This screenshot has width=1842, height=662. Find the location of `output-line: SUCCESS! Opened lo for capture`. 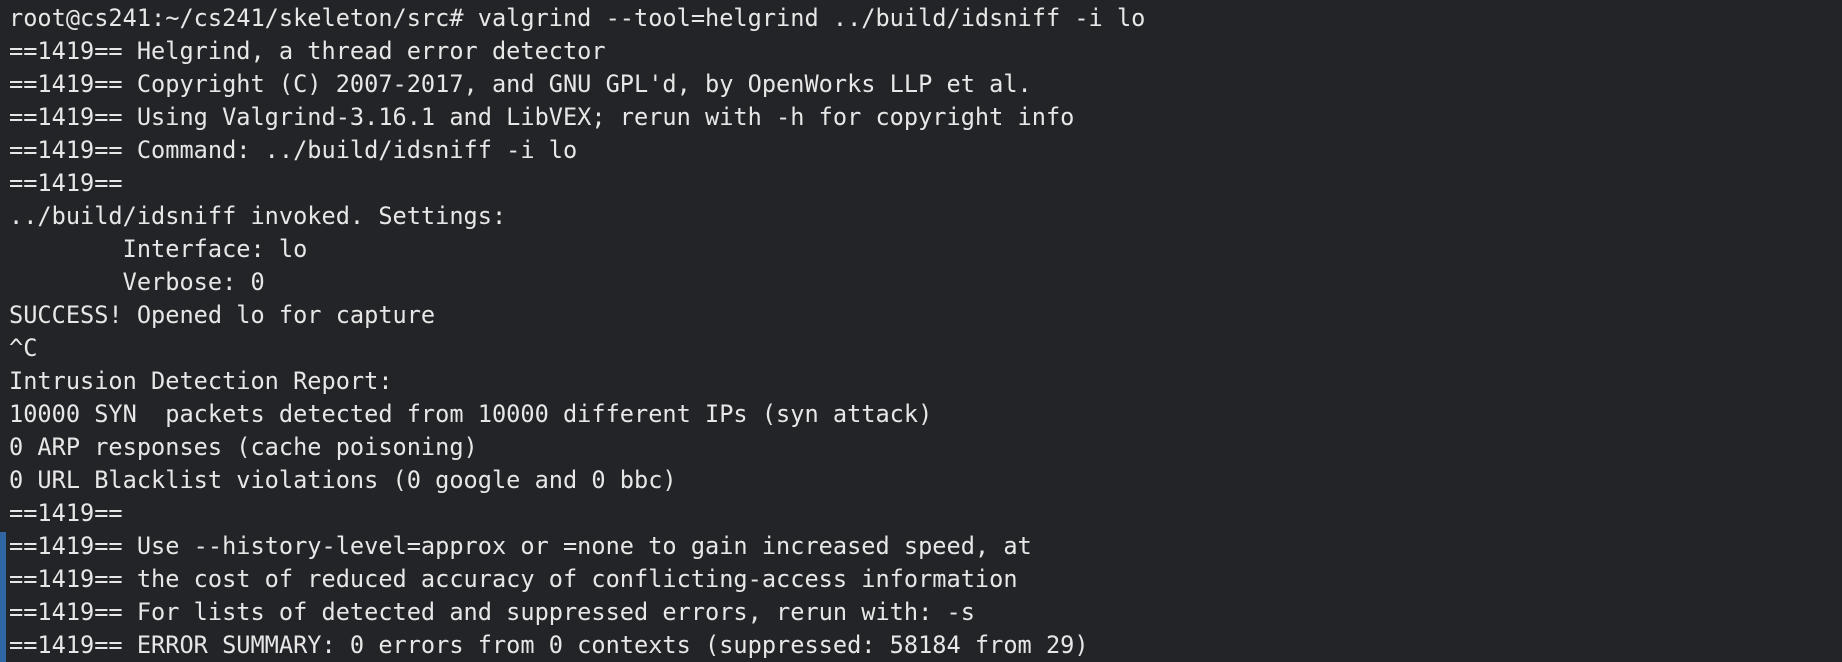

output-line: SUCCESS! Opened lo for capture is located at coordinates (222, 315).